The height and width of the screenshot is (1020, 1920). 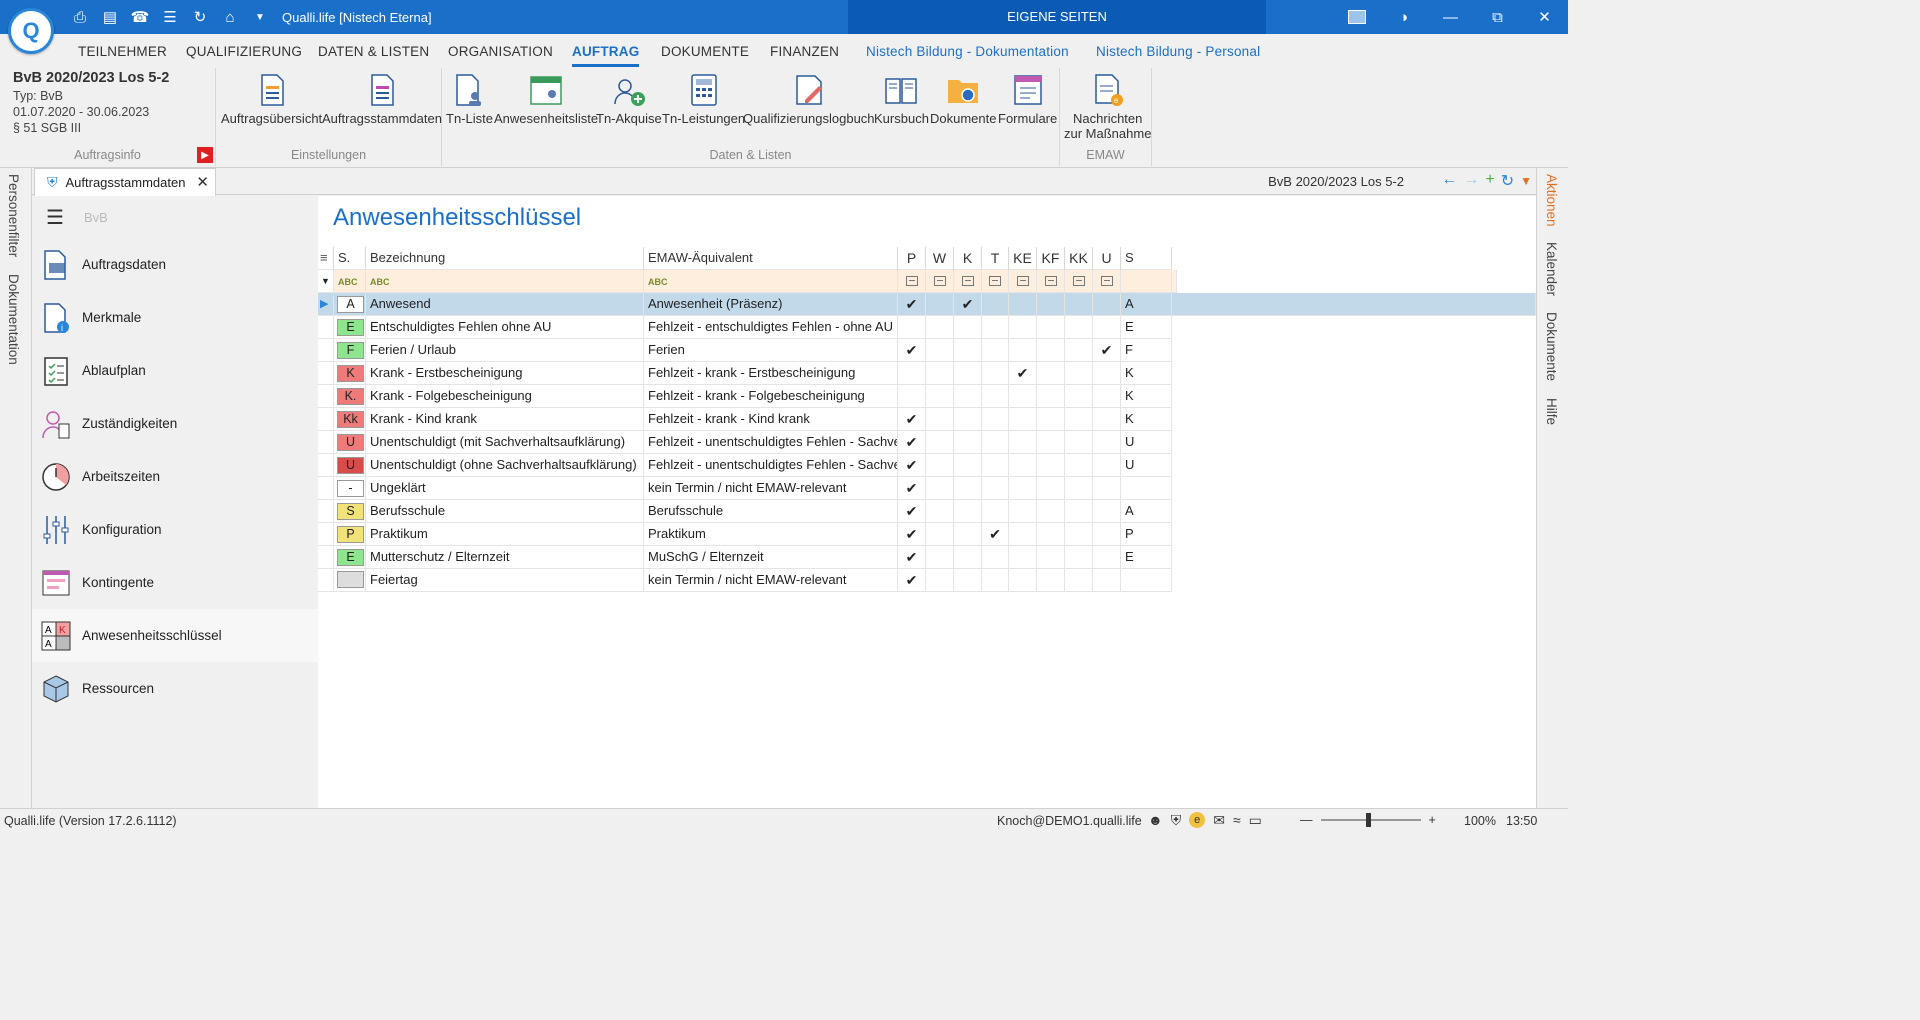 What do you see at coordinates (927, 534) in the screenshot?
I see `table-row: P Praktikum Praktikum ✔ ✔ P` at bounding box center [927, 534].